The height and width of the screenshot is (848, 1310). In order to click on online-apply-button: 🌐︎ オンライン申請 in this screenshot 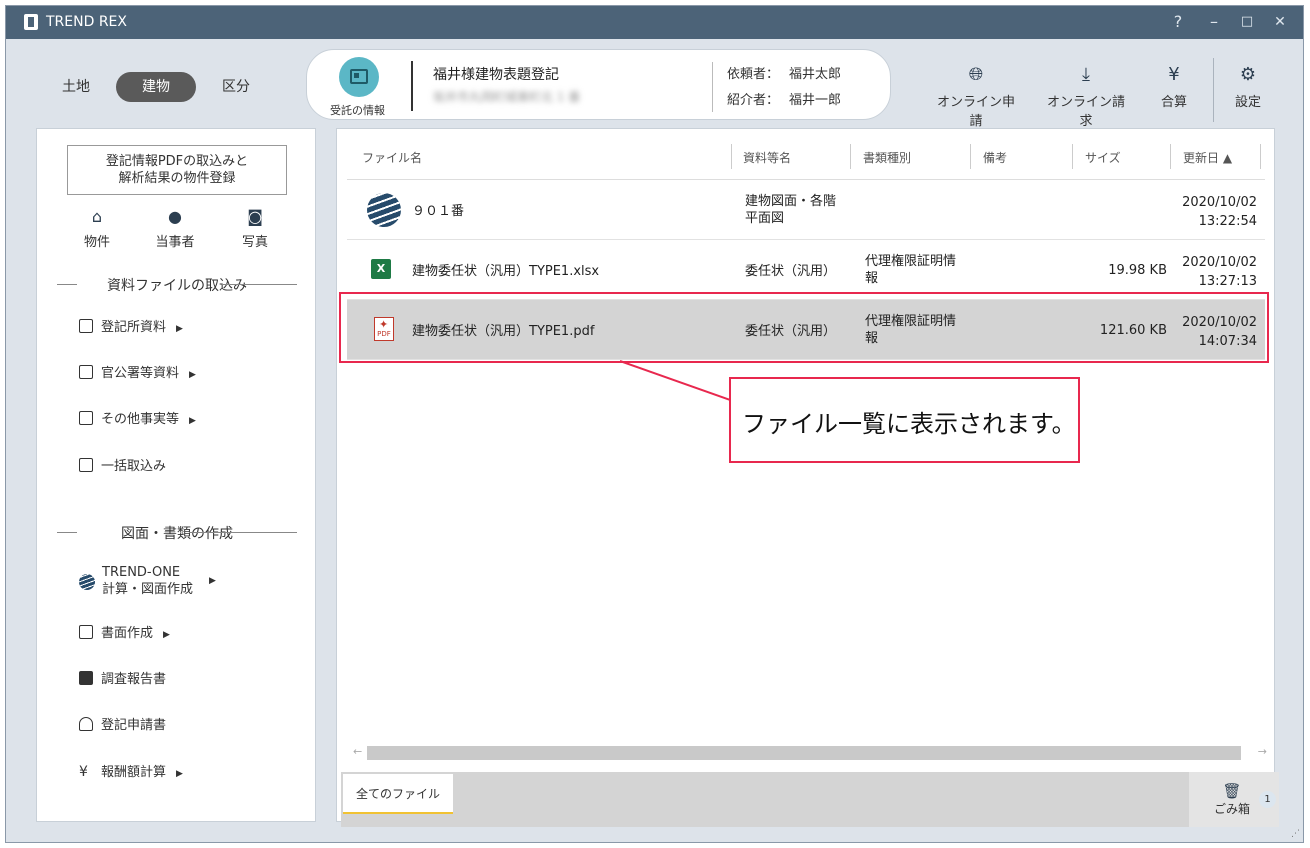, I will do `click(976, 96)`.